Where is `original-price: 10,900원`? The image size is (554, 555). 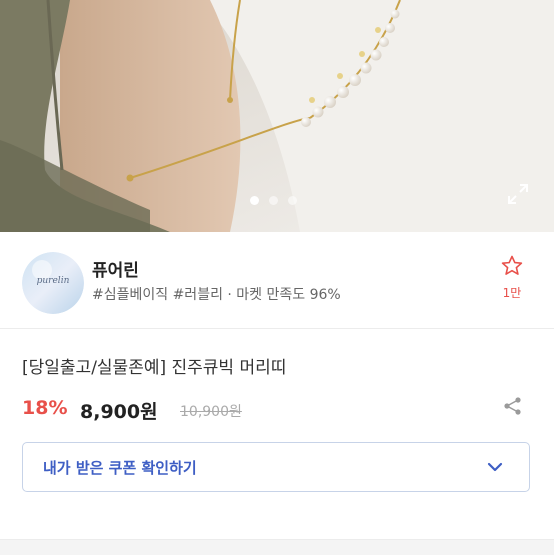 original-price: 10,900원 is located at coordinates (211, 412).